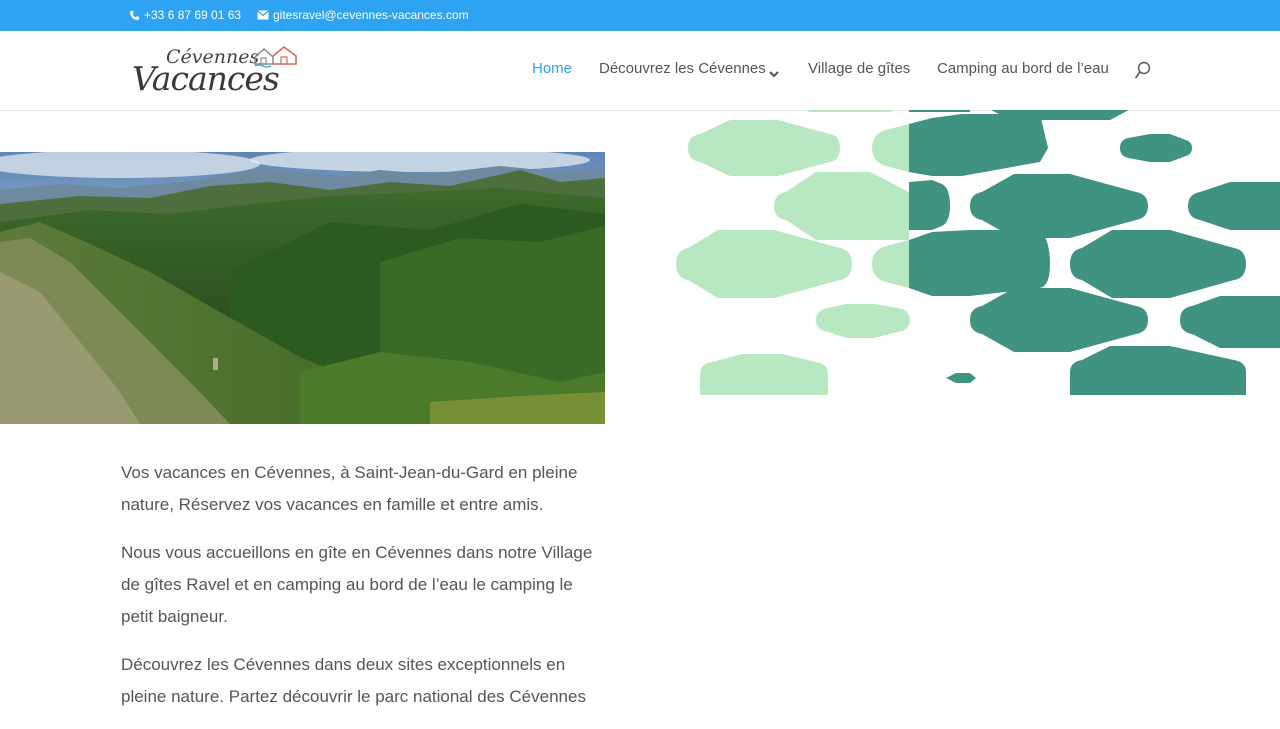 This screenshot has width=1280, height=729. I want to click on phone-icon, so click(134, 15).